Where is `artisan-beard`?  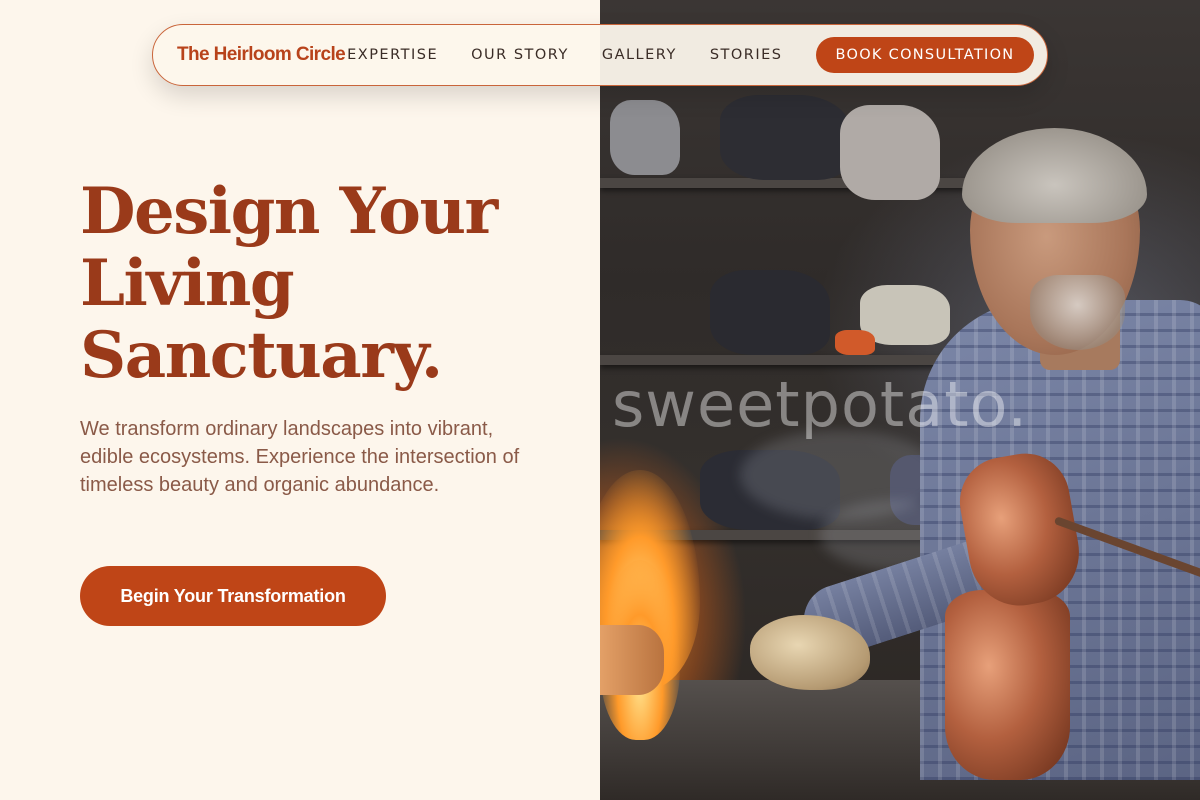
artisan-beard is located at coordinates (1077, 312).